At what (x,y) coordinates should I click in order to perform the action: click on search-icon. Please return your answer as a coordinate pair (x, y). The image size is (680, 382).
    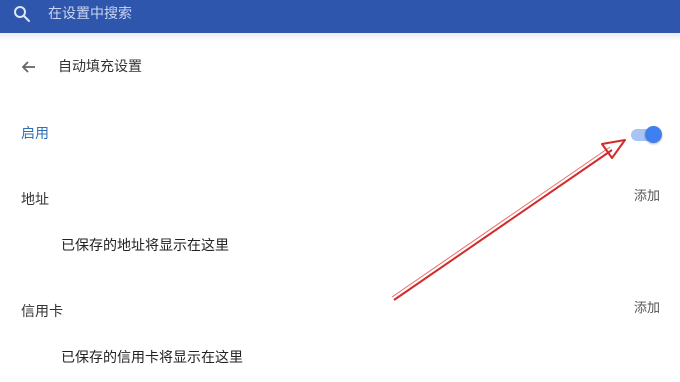
    Looking at the image, I should click on (22, 14).